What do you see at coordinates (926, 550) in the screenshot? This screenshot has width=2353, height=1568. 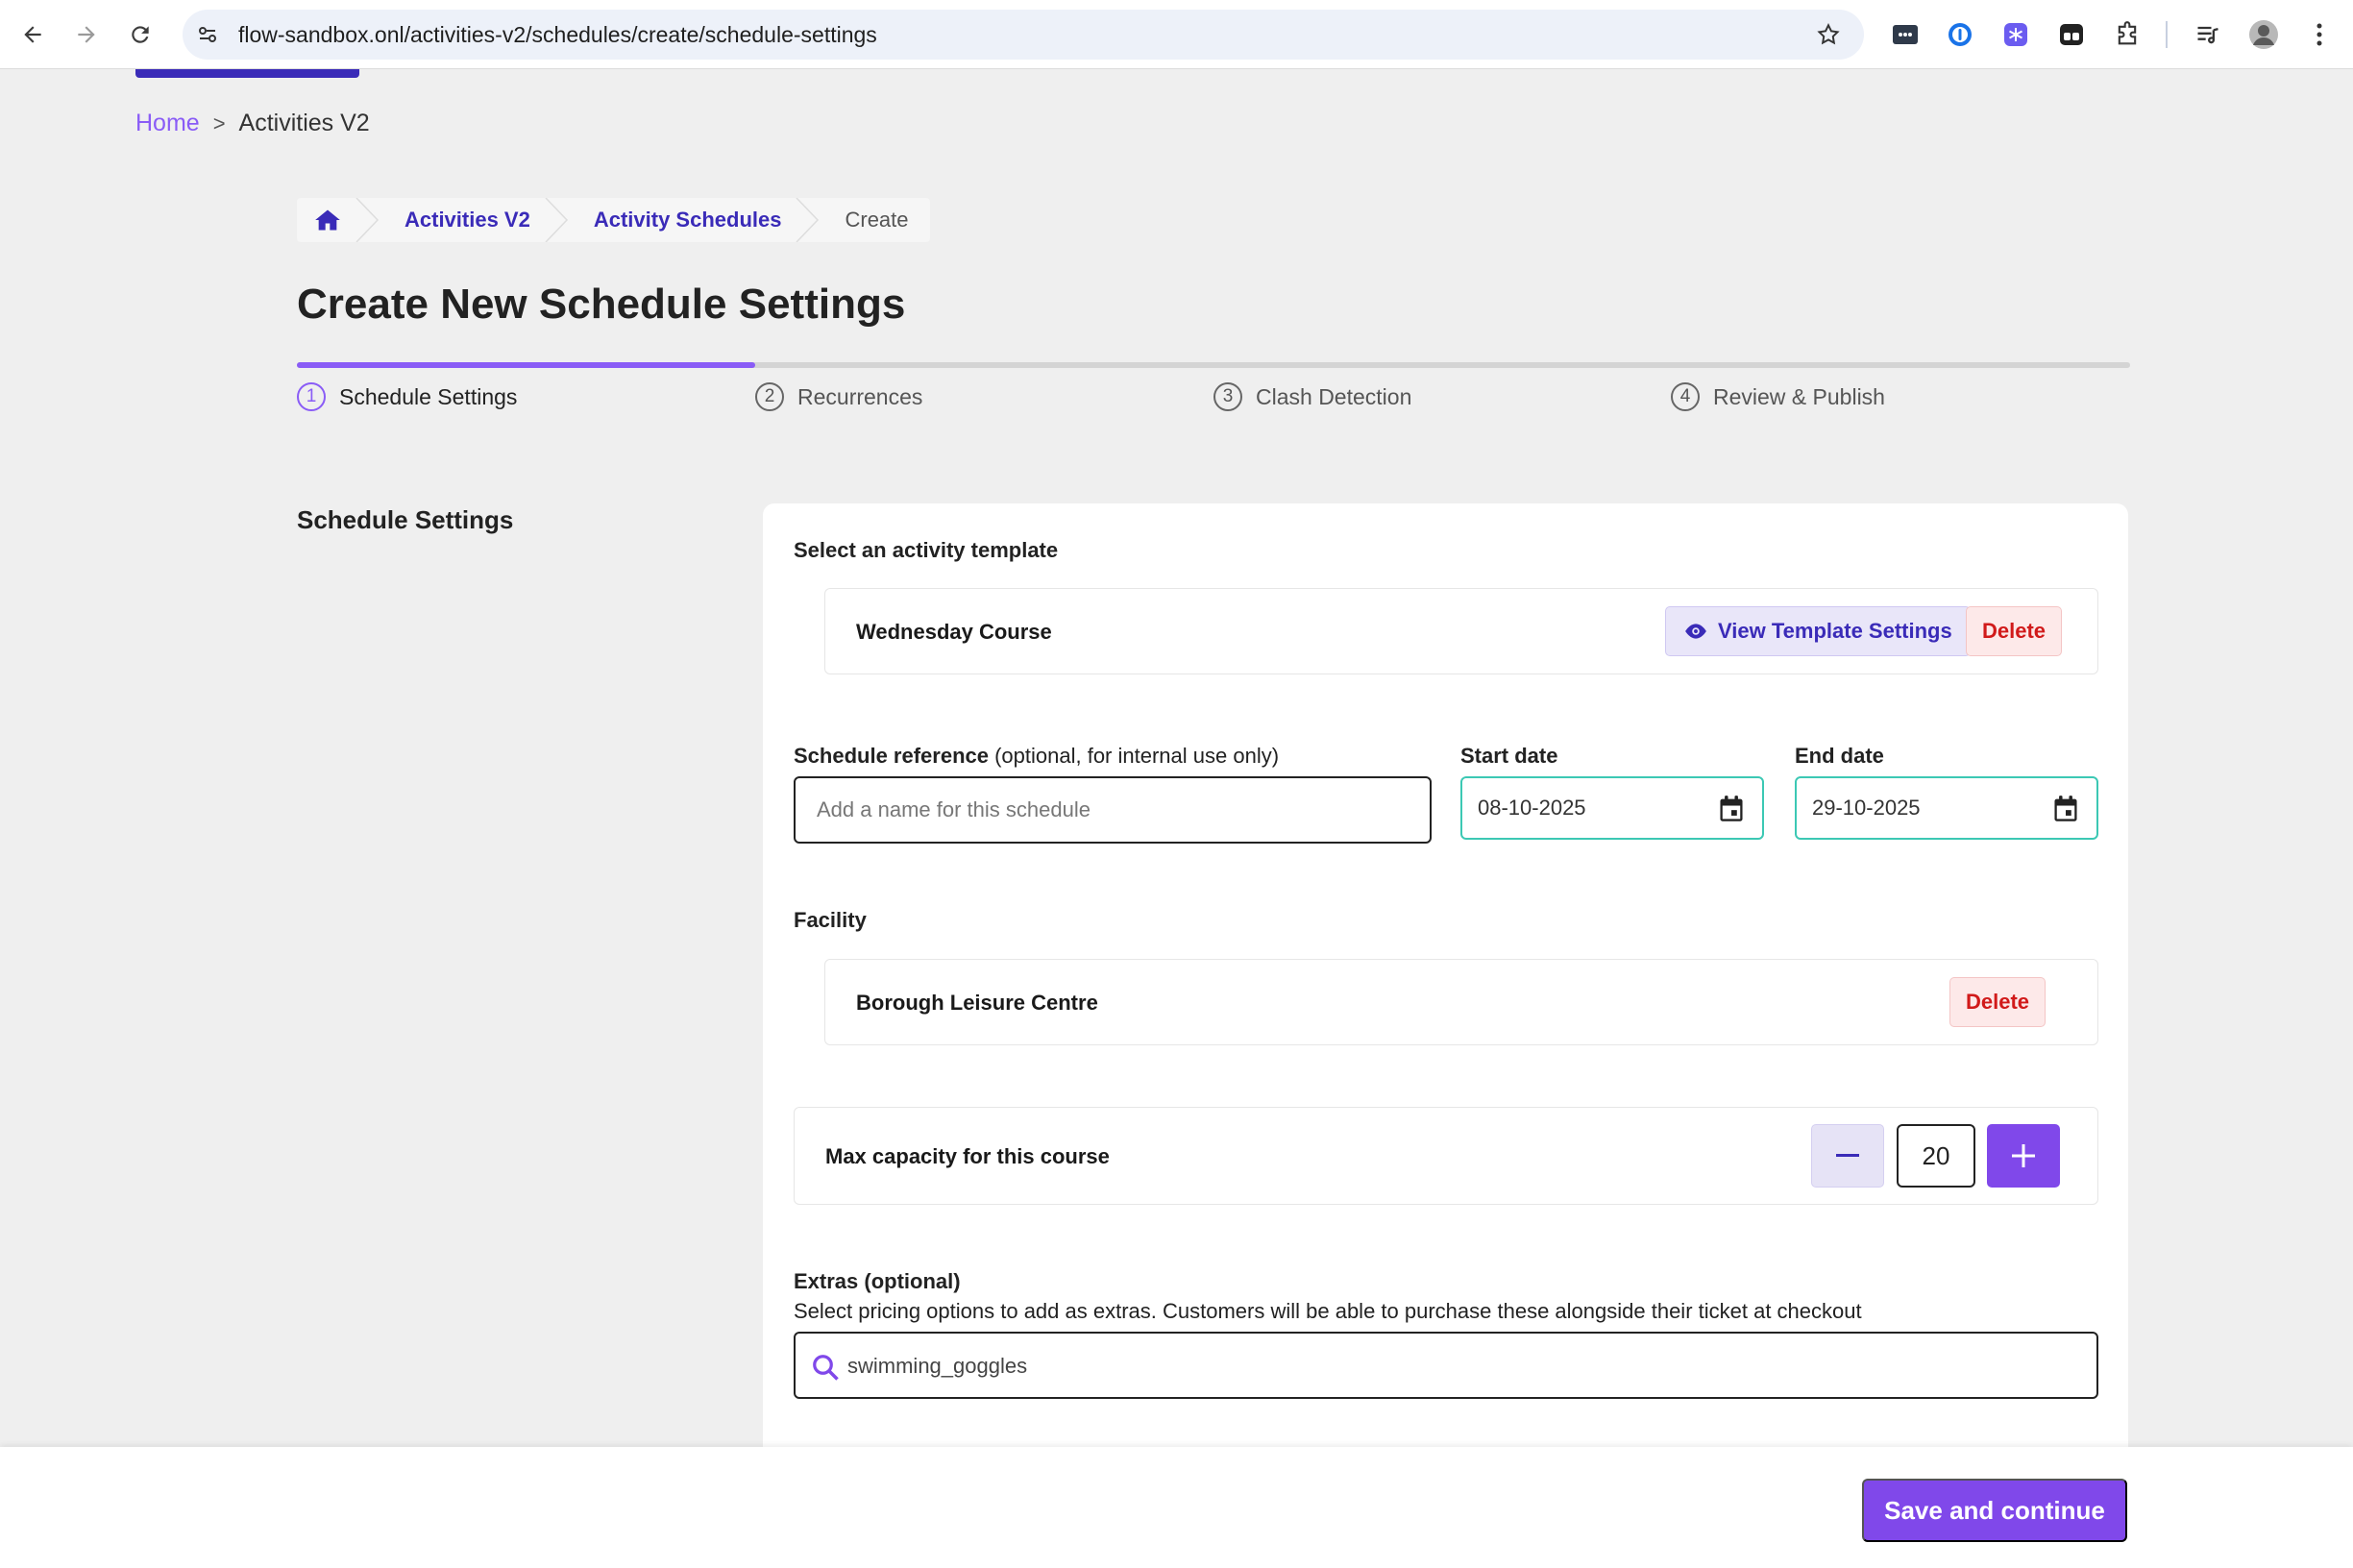 I see `template-label: Select an activity template` at bounding box center [926, 550].